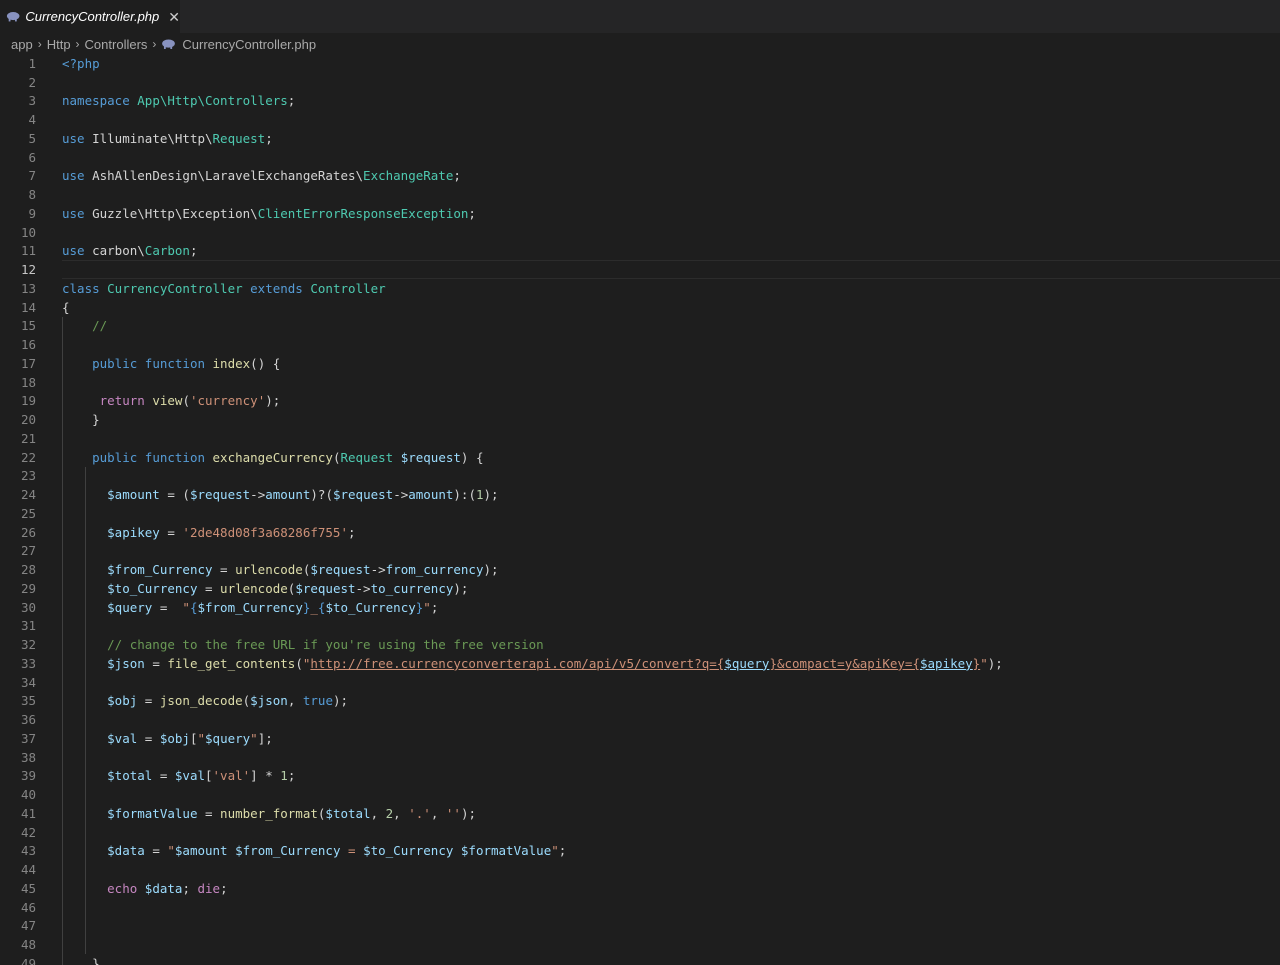 This screenshot has width=1280, height=965. I want to click on code-token: $data, so click(163, 888).